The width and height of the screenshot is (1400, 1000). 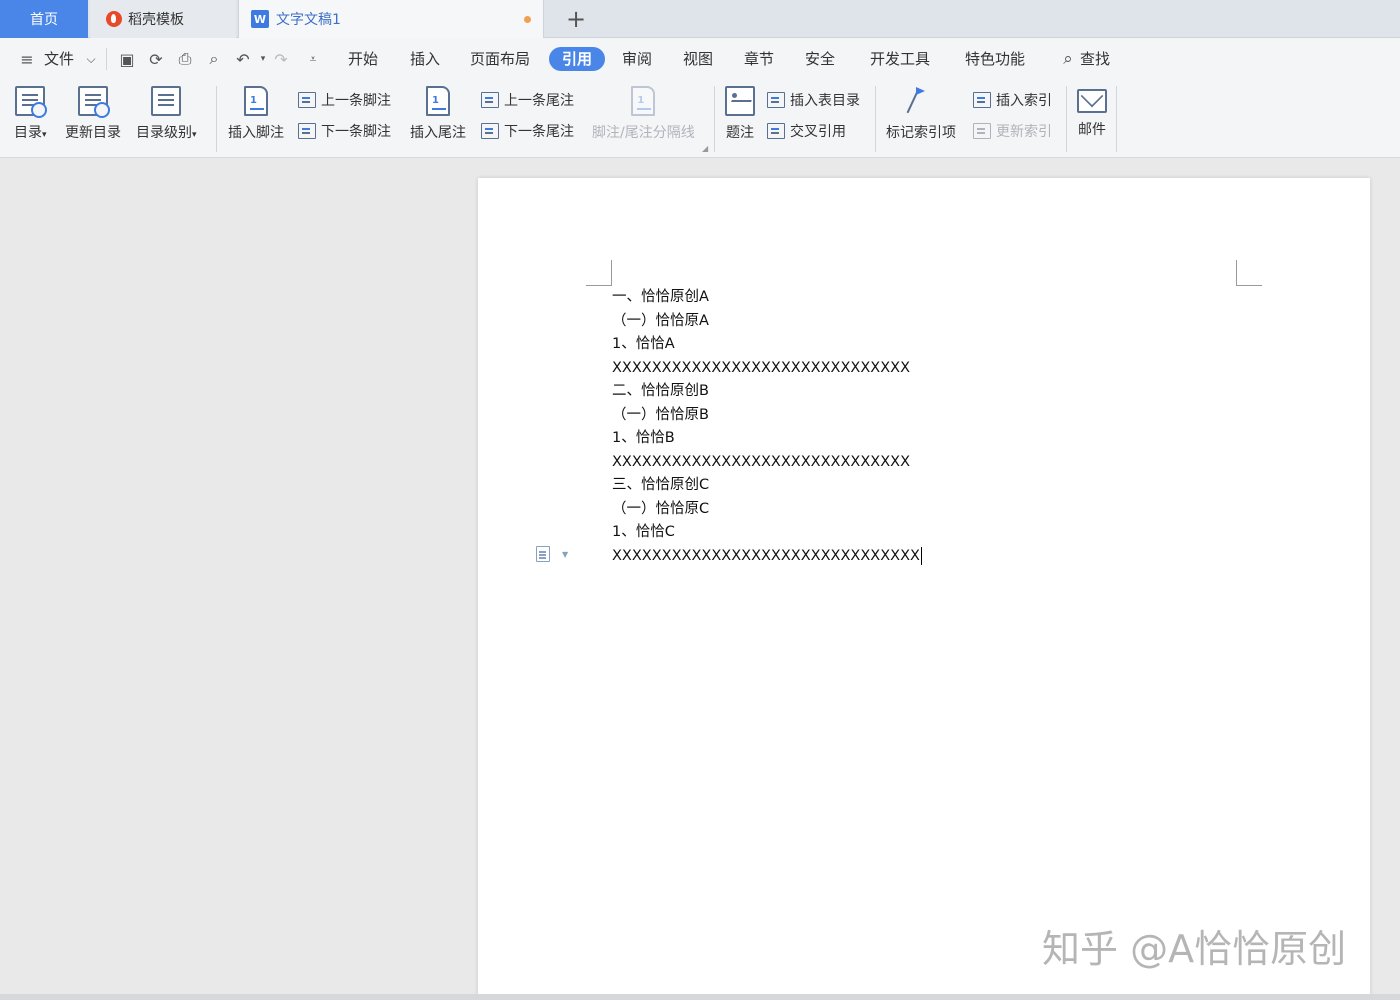 I want to click on text-cursor, so click(x=921, y=555).